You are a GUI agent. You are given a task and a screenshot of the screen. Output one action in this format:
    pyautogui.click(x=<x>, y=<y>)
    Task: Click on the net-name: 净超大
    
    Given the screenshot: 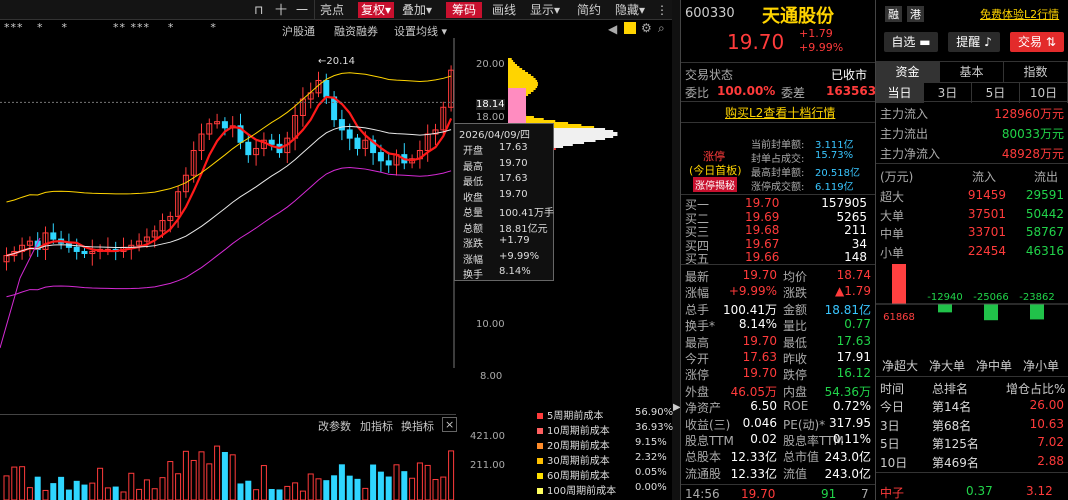 What is the action you would take?
    pyautogui.click(x=900, y=366)
    